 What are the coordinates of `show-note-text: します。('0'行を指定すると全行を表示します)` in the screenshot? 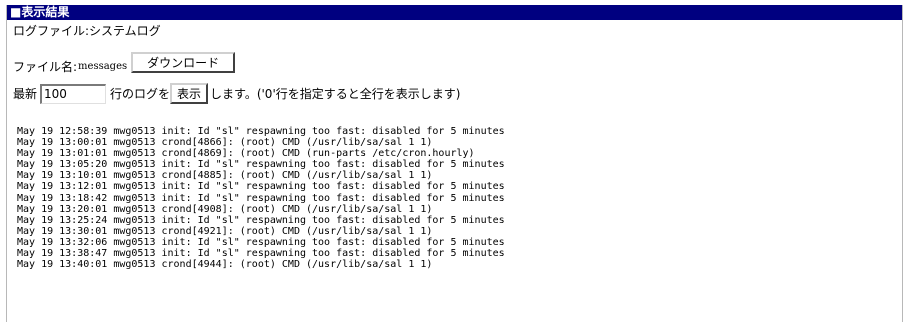 It's located at (335, 93).